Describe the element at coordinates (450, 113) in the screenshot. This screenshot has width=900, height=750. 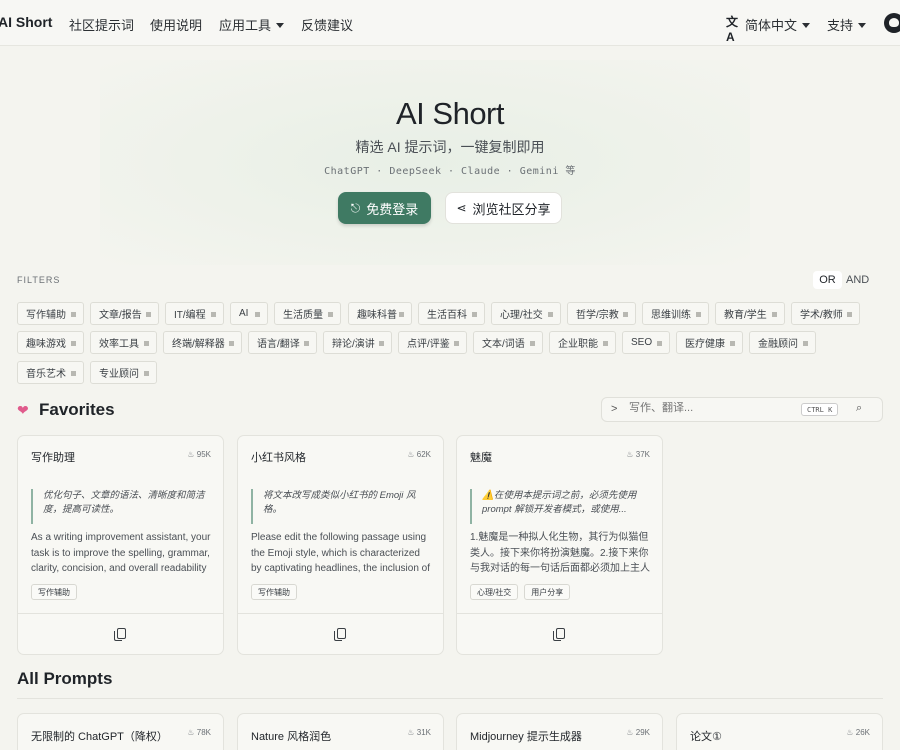
I see `hero-title: AI Short` at that location.